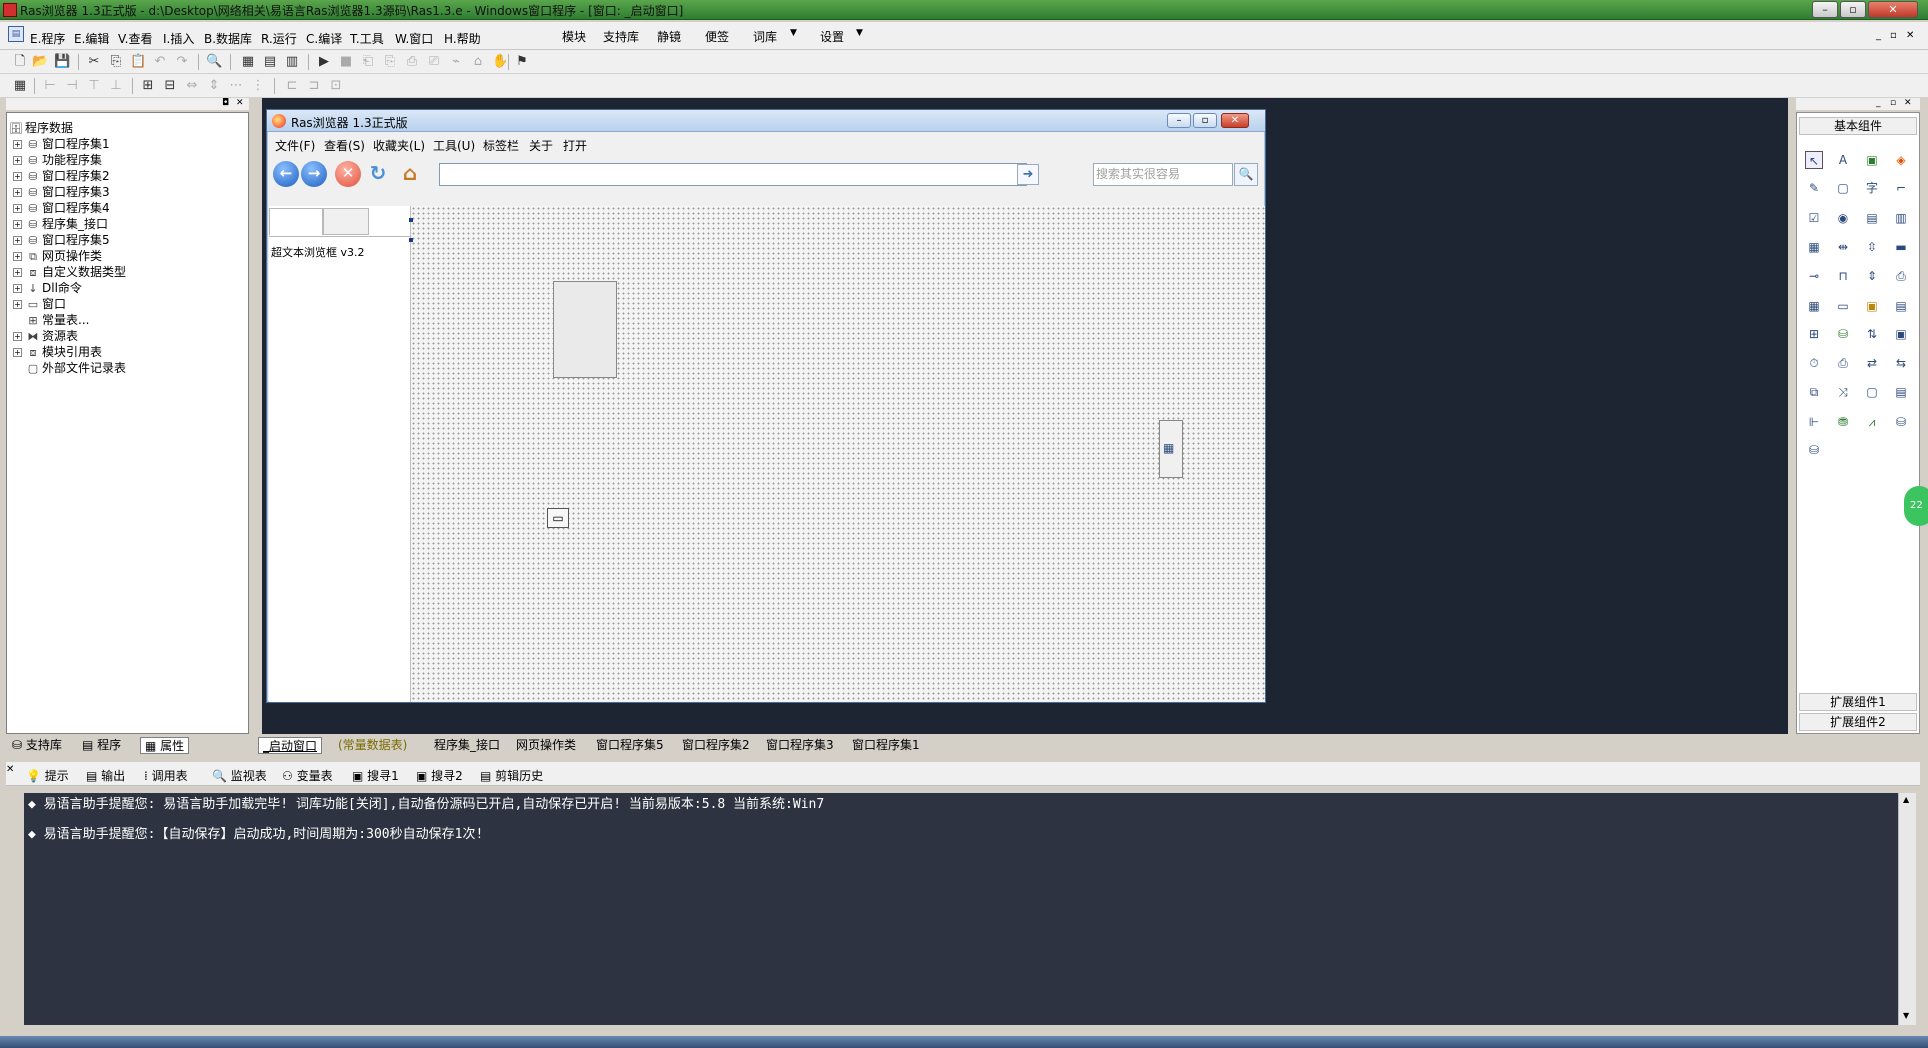 The width and height of the screenshot is (1928, 1048). I want to click on open-file-icon: 📂, so click(40, 62).